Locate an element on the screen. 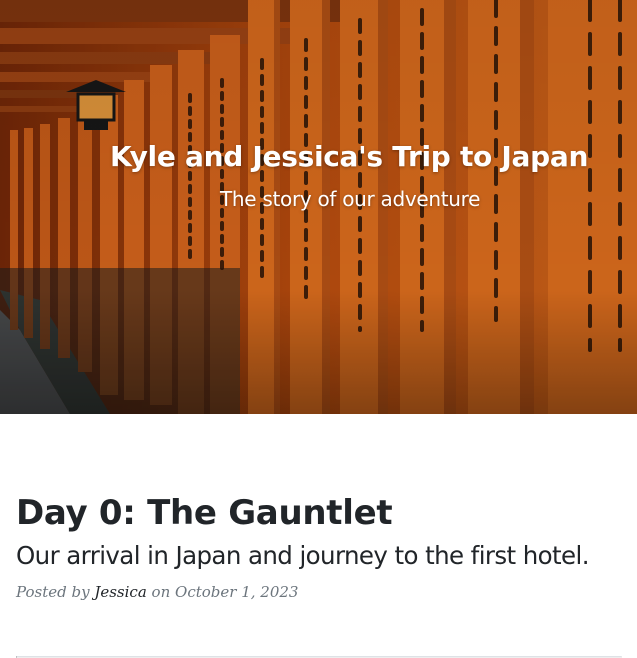 The height and width of the screenshot is (658, 637). post-meta-on: on is located at coordinates (161, 592).